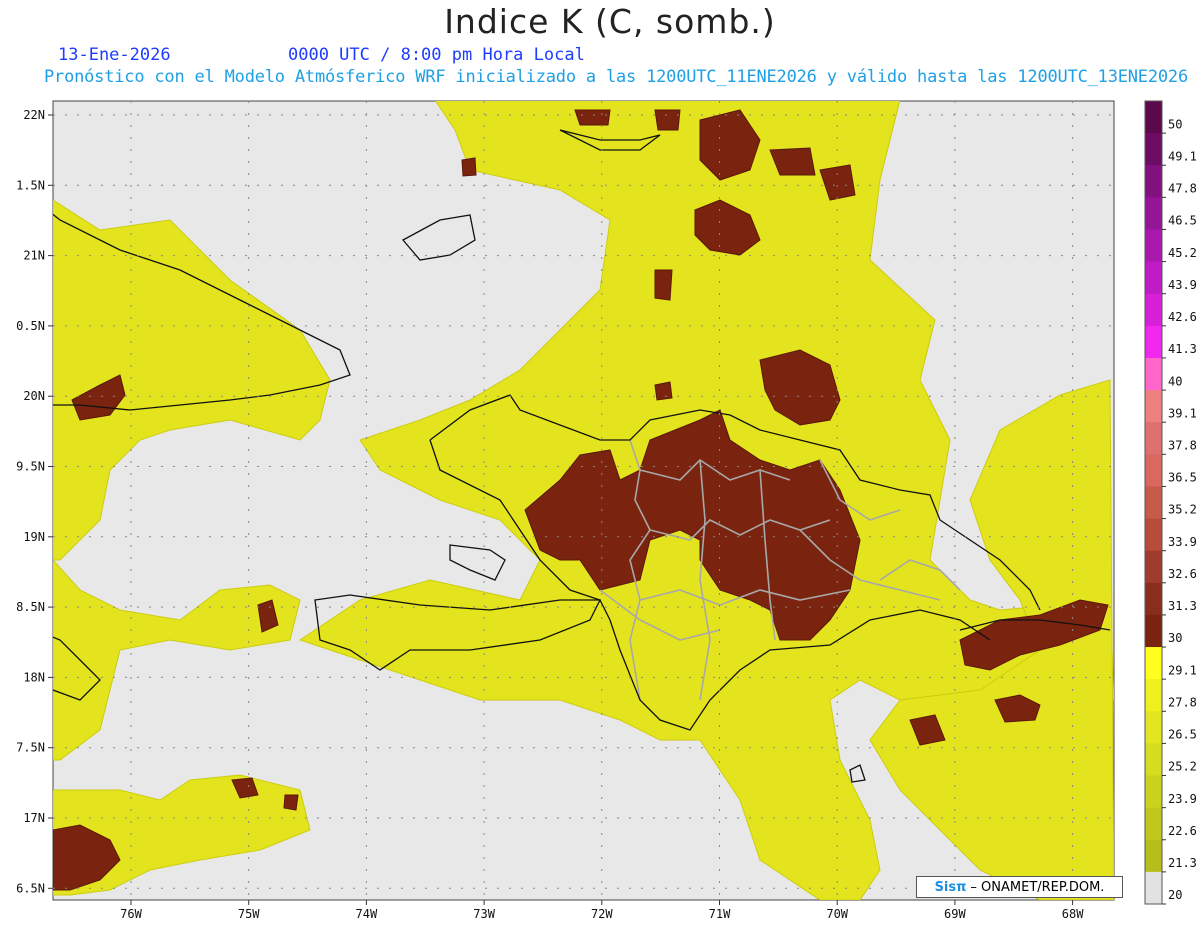 Image resolution: width=1200 pixels, height=927 pixels. What do you see at coordinates (950, 887) in the screenshot?
I see `sispi-logo: Sisπ` at bounding box center [950, 887].